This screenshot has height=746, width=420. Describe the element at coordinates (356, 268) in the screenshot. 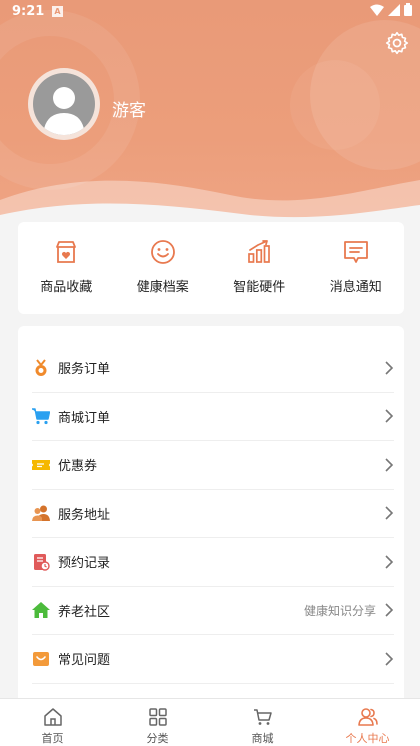

I see `quick-action-notifications: 消息通知` at that location.